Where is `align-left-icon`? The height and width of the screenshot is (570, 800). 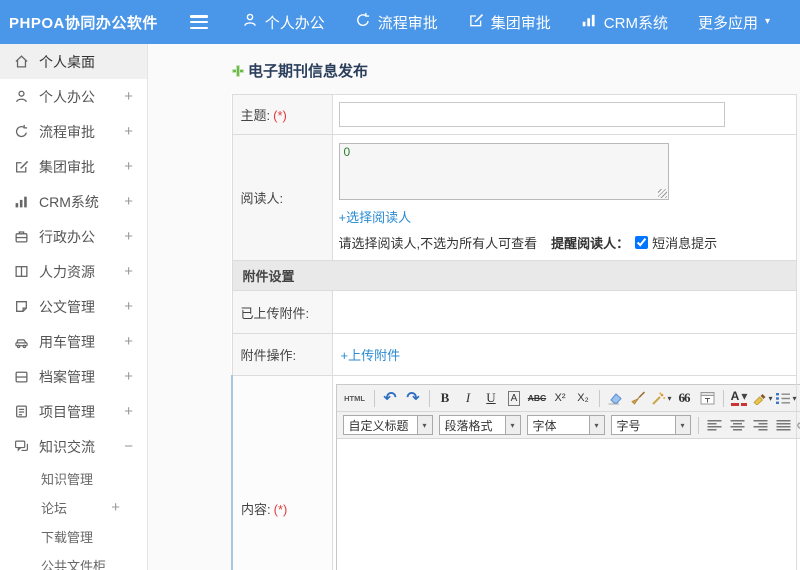
align-left-icon is located at coordinates (714, 425).